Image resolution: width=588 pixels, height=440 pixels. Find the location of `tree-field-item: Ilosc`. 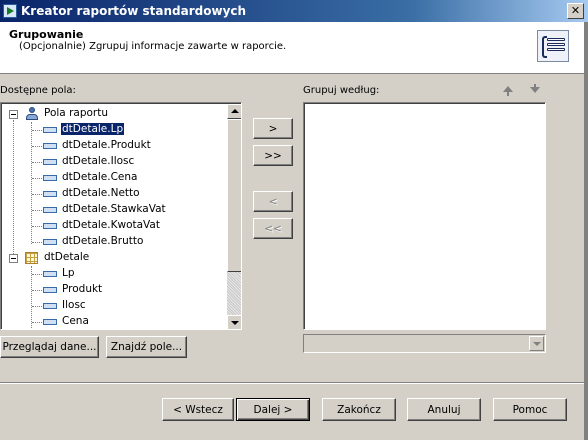

tree-field-item: Ilosc is located at coordinates (114, 306).